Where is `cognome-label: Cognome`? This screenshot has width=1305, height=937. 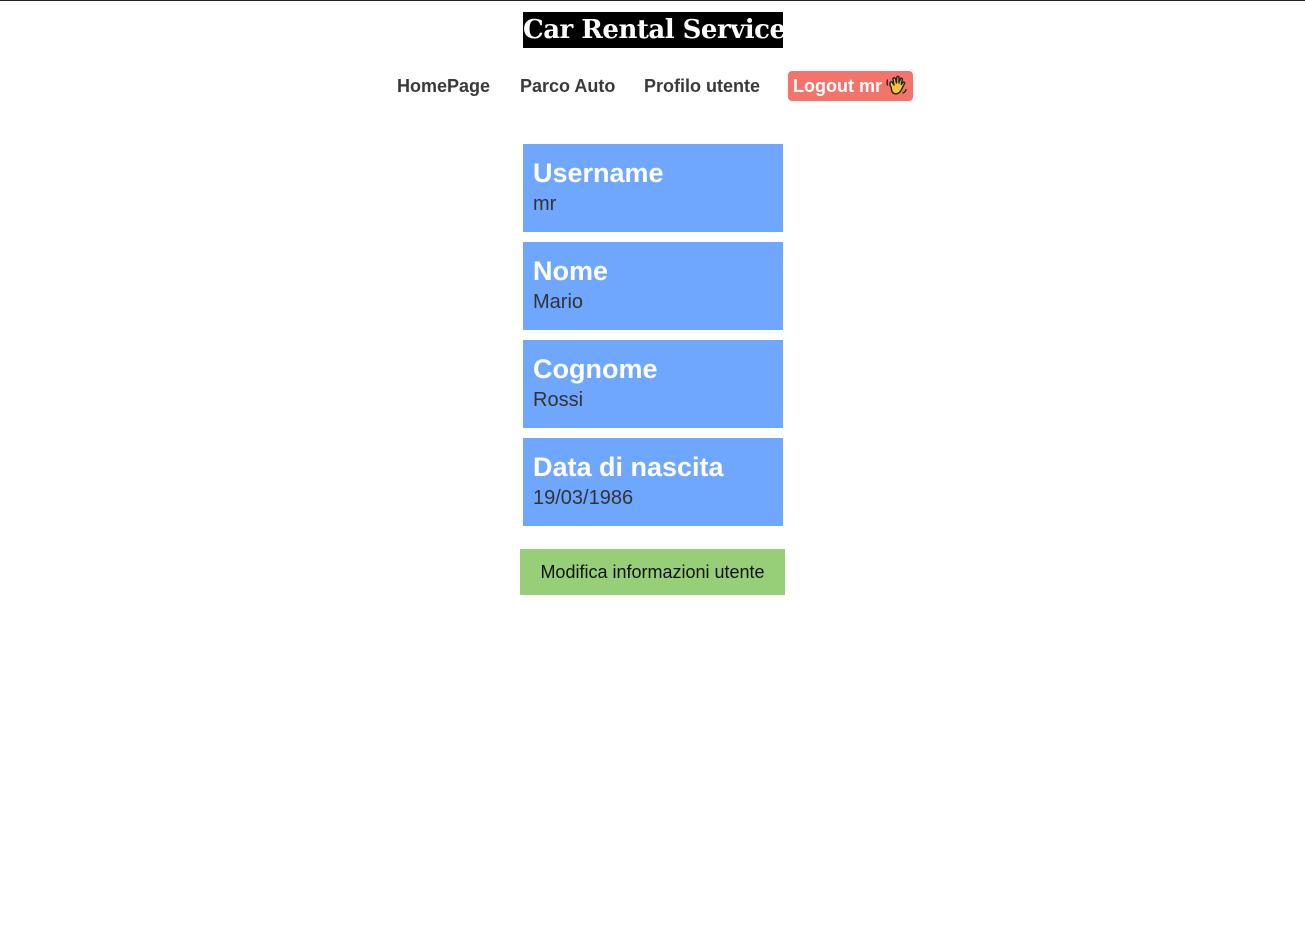 cognome-label: Cognome is located at coordinates (595, 369).